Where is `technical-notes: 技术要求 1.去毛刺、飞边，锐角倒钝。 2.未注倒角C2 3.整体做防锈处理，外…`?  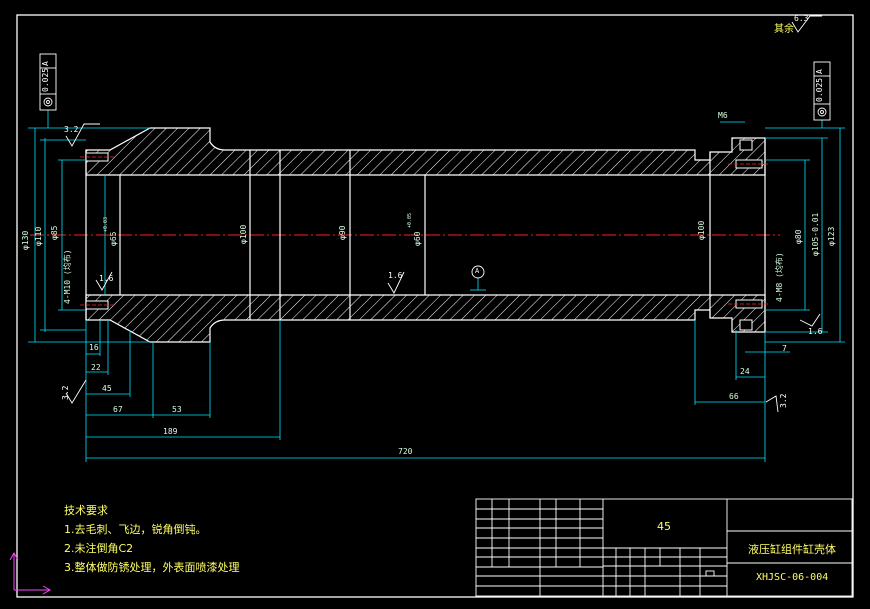 technical-notes: 技术要求 1.去毛刺、飞边，锐角倒钝。 2.未注倒角C2 3.整体做防锈处理，外… is located at coordinates (152, 539).